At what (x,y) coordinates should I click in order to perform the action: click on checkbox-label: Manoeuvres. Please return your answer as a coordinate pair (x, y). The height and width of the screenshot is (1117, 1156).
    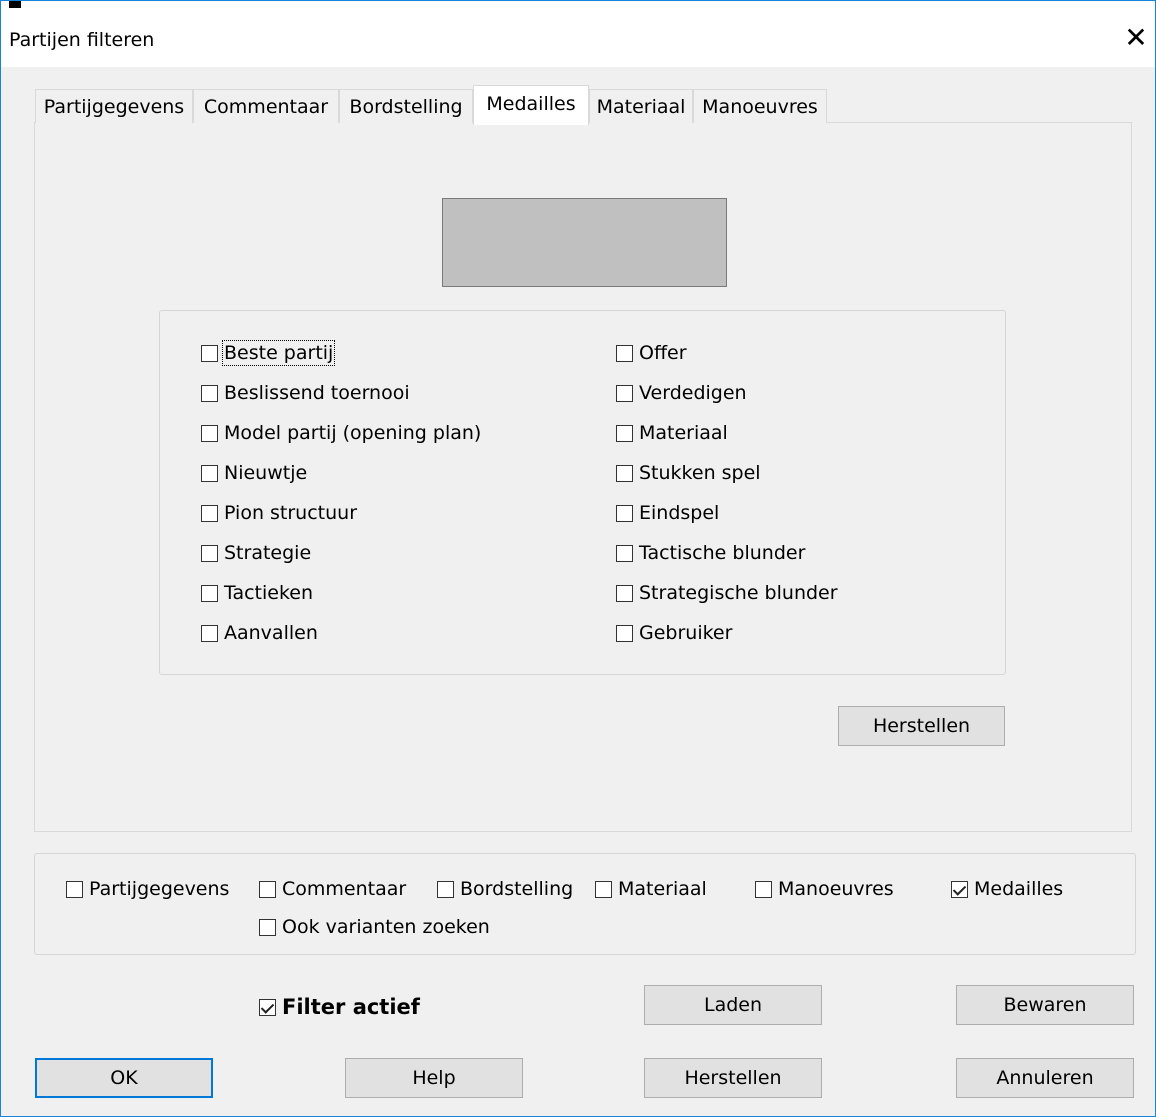
    Looking at the image, I should click on (836, 889).